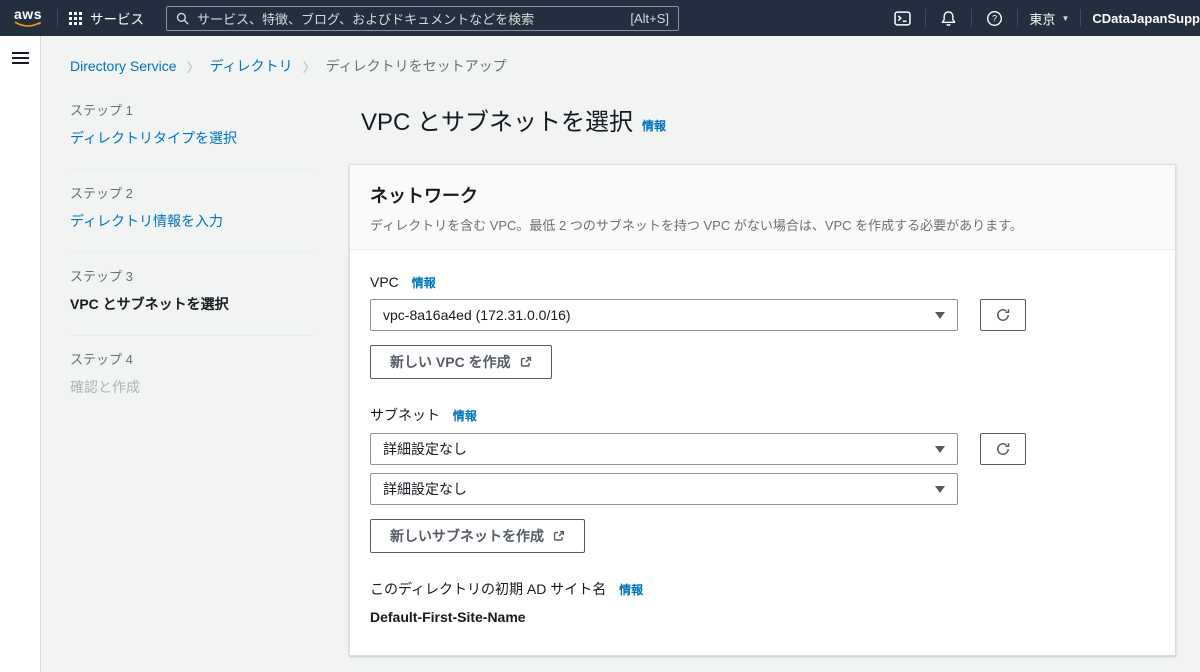  I want to click on create-subnet-button: 新しいサブネットを作成, so click(477, 536).